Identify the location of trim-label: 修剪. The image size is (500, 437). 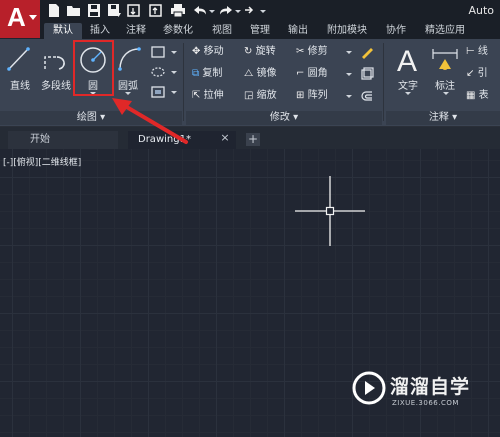
(317, 51).